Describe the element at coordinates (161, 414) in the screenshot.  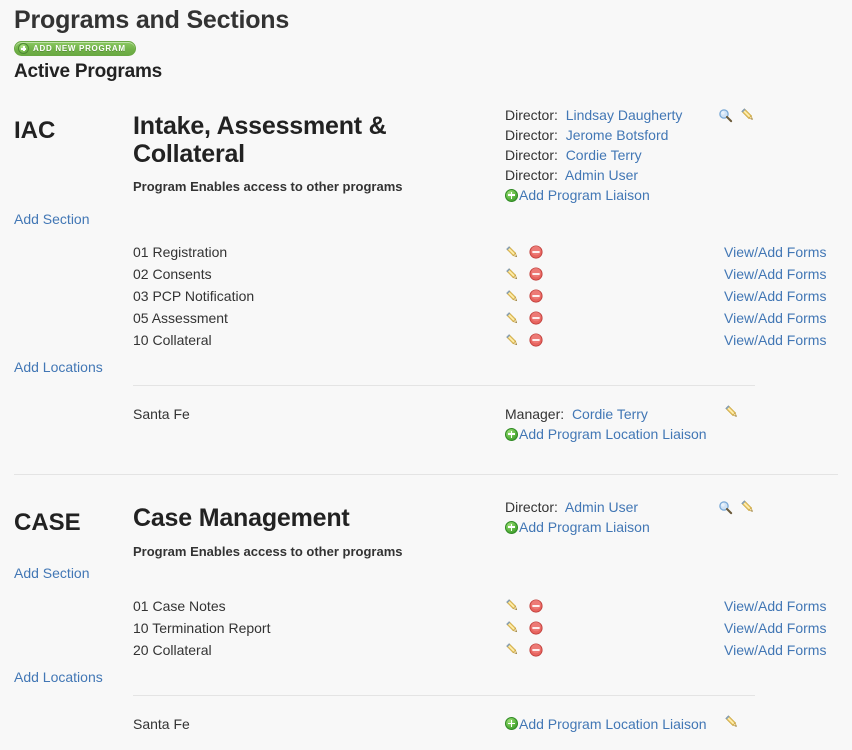
I see `location-name: Santa Fe` at that location.